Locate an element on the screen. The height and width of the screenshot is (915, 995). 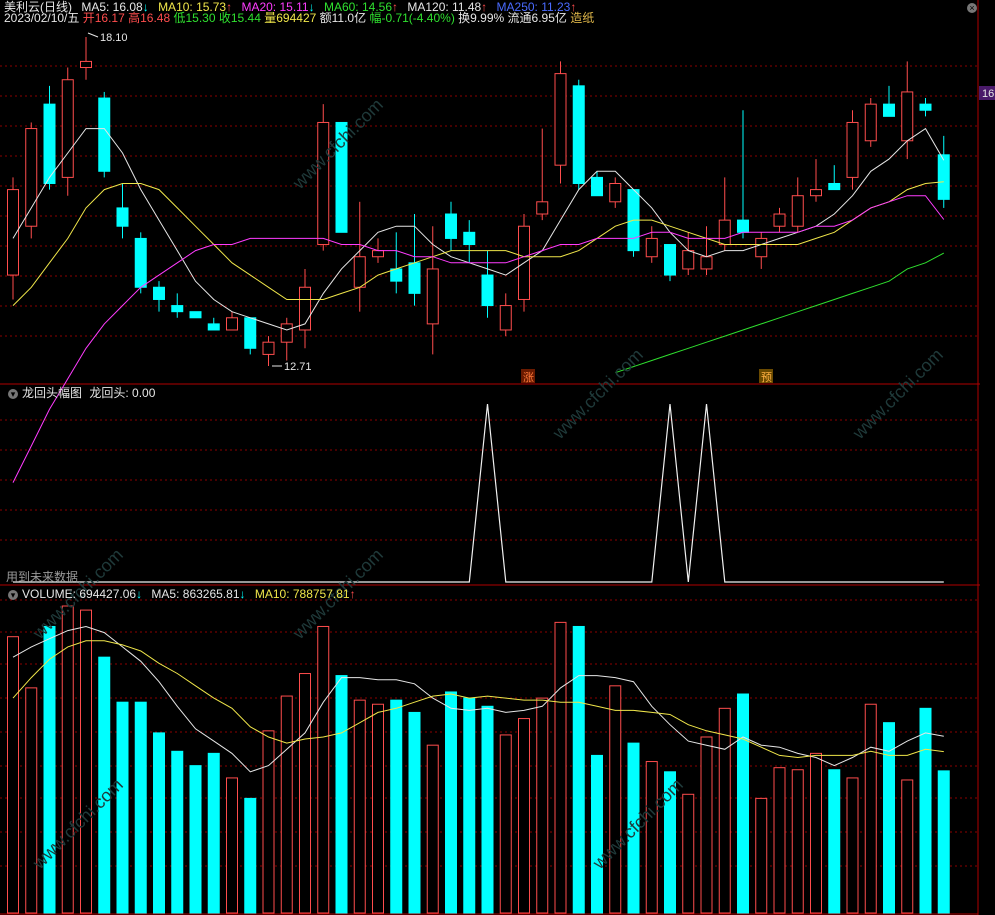
volume-ma5-arrow-icon: ↓ is located at coordinates (242, 594).